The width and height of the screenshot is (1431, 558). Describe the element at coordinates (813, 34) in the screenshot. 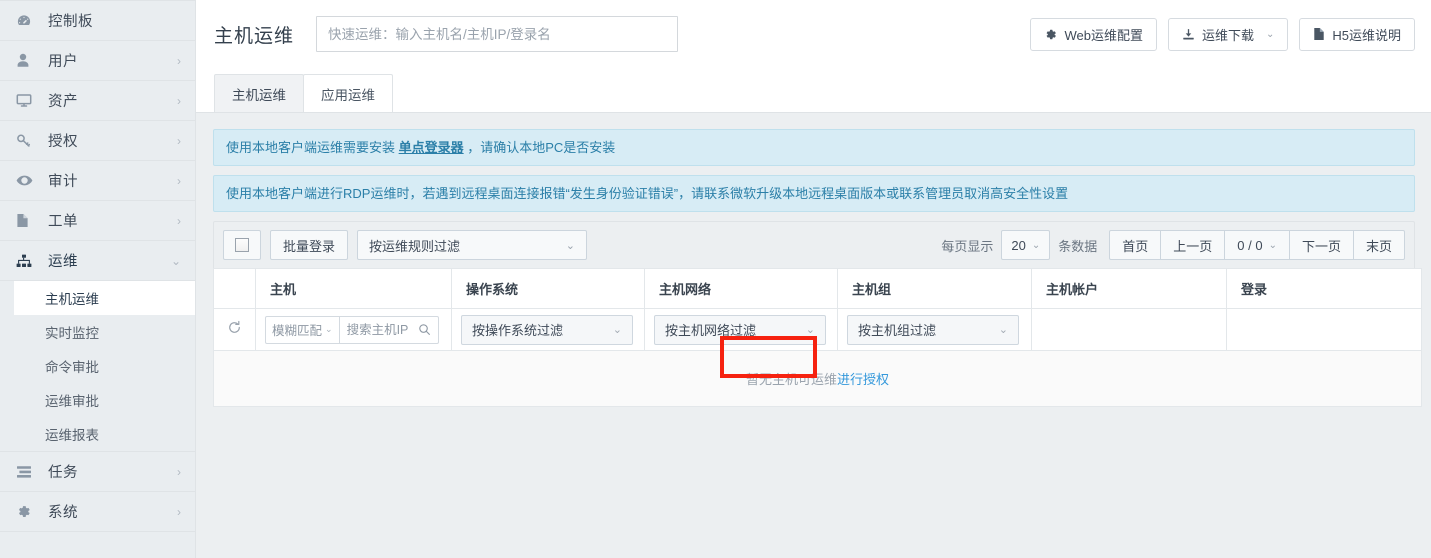

I see `page-header: 主机运维 Web运维配置 运维下载` at that location.